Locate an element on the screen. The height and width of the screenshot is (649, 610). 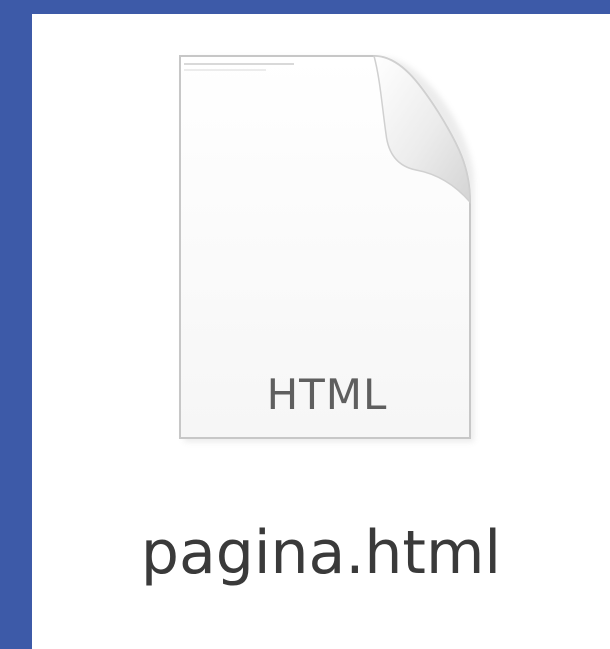
file-type-label: HTML is located at coordinates (327, 394).